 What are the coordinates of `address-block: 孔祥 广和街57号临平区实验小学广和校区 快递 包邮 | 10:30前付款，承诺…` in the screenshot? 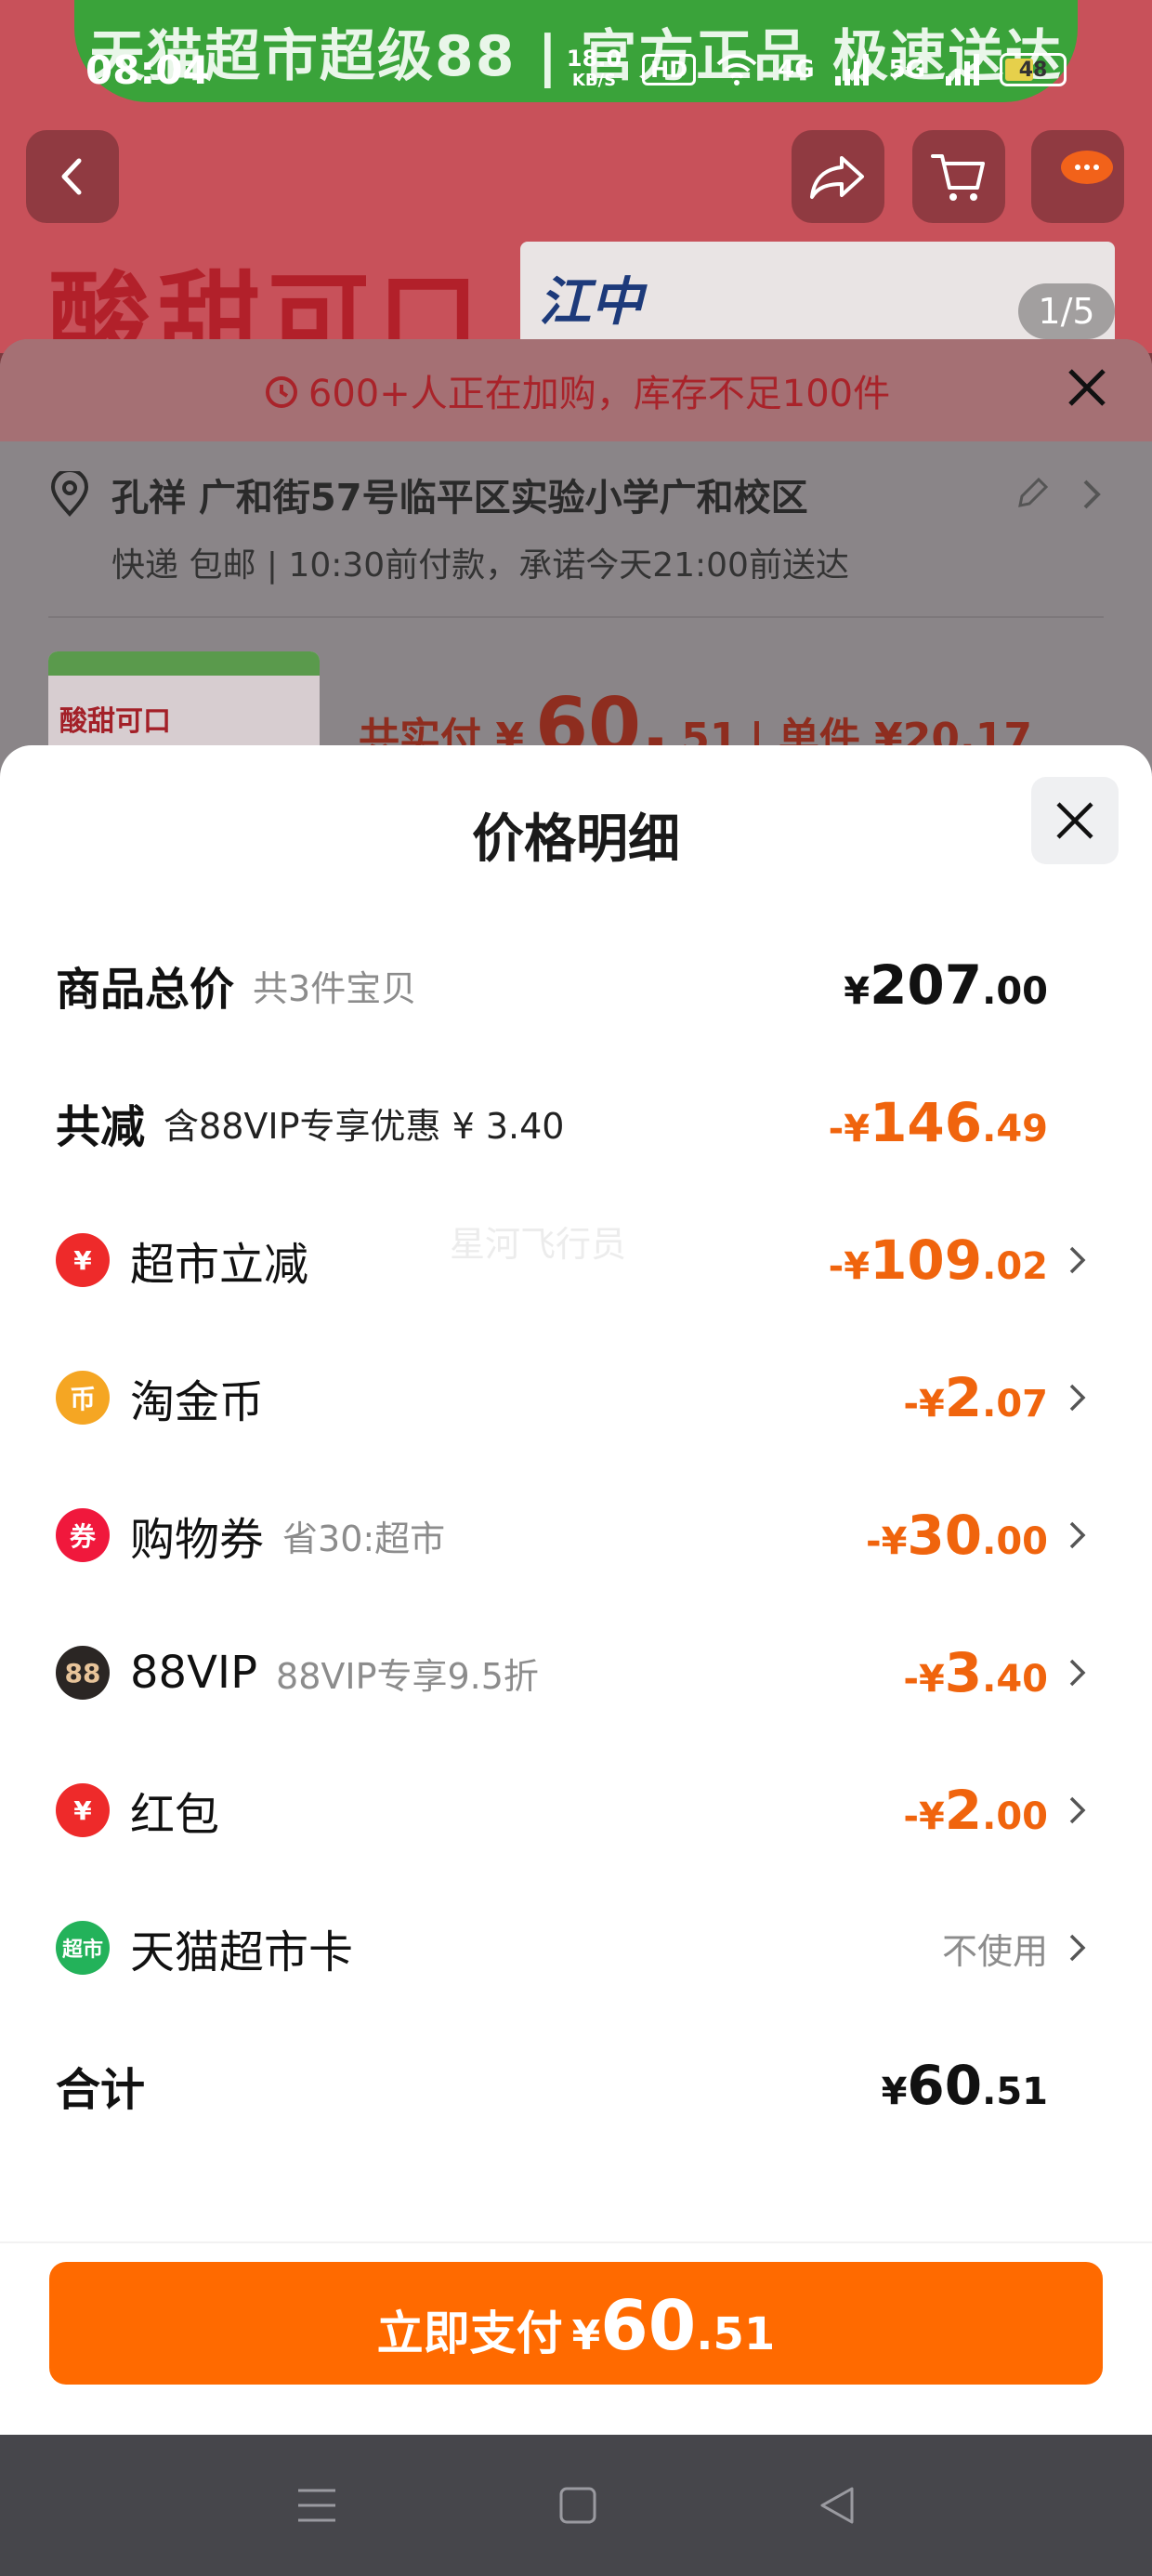 It's located at (576, 513).